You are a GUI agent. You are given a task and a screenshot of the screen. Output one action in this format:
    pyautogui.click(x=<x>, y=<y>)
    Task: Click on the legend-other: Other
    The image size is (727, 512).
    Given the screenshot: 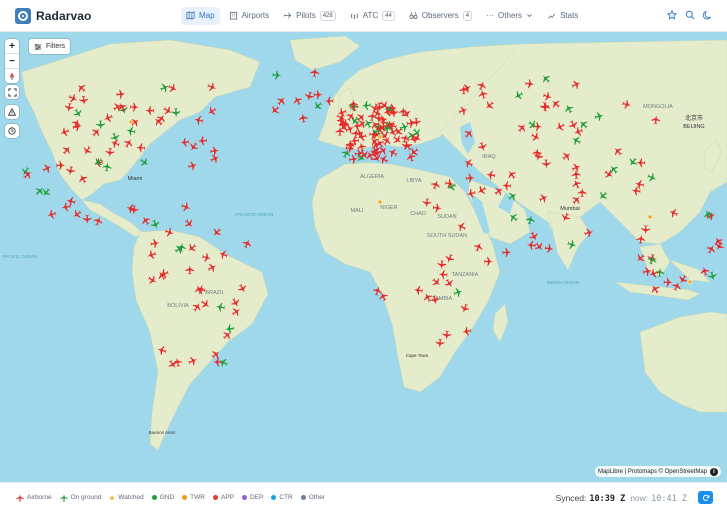 What is the action you would take?
    pyautogui.click(x=312, y=497)
    